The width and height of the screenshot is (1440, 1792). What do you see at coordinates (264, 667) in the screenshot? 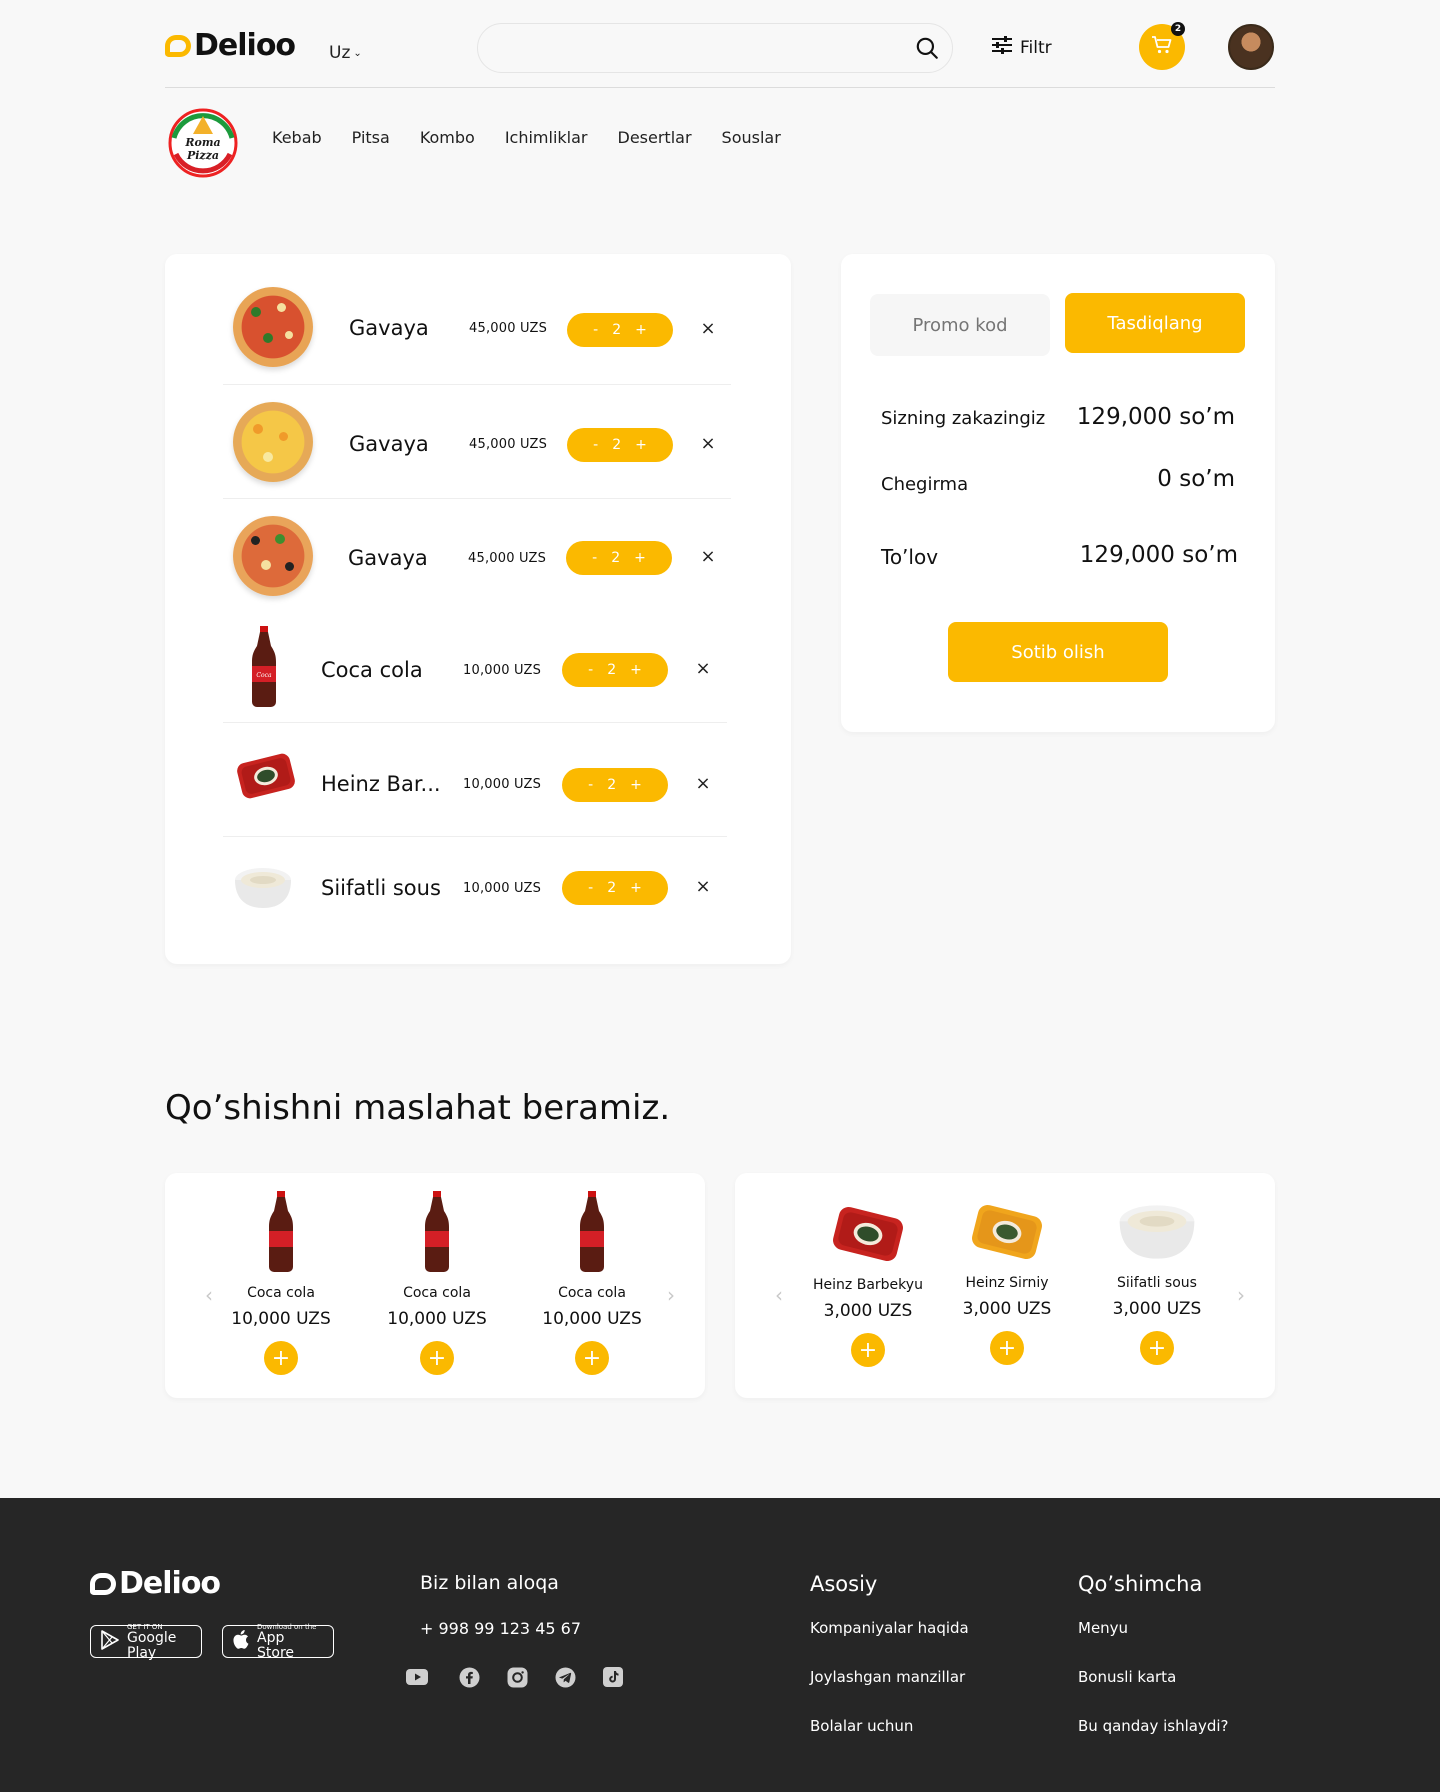
I see `cola-bottle-image: Coca` at bounding box center [264, 667].